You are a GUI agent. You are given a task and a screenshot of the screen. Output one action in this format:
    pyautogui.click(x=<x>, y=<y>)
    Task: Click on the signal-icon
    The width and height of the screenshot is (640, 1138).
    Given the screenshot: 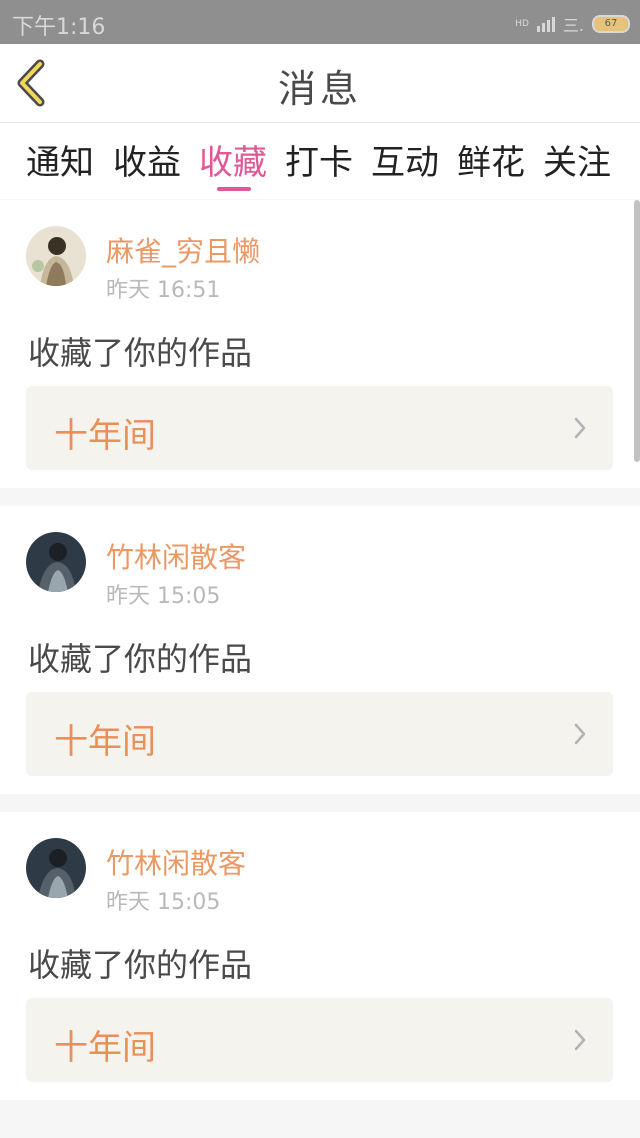 What is the action you would take?
    pyautogui.click(x=545, y=24)
    